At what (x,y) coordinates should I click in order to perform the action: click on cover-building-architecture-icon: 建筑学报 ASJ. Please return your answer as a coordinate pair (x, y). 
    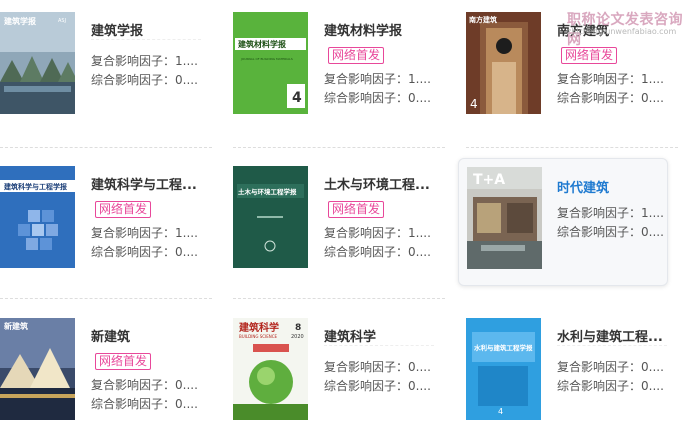
    Looking at the image, I should click on (37, 63).